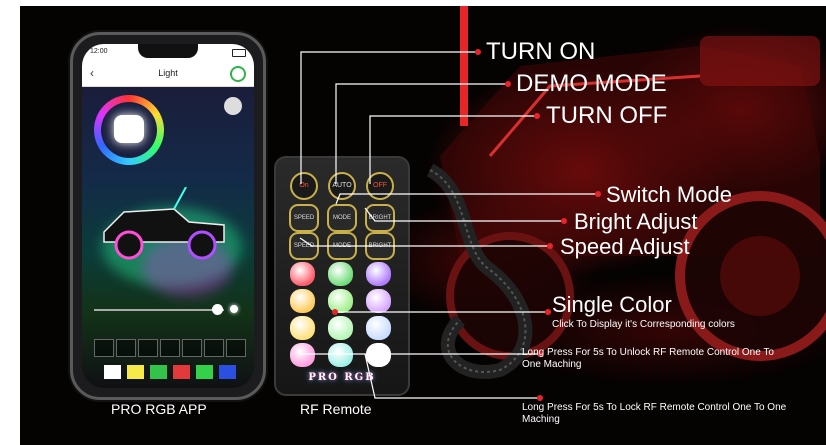  What do you see at coordinates (612, 304) in the screenshot?
I see `callout-single-color: Single Color` at bounding box center [612, 304].